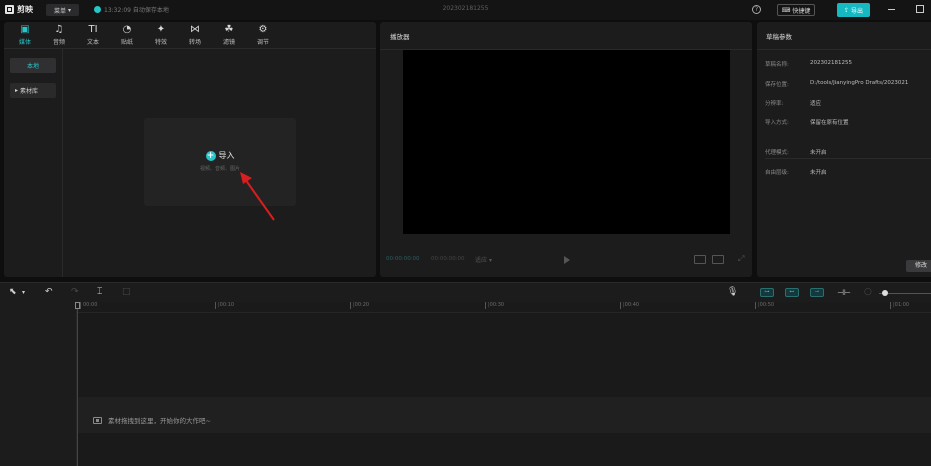  What do you see at coordinates (33, 65) in the screenshot?
I see `sidebar-item-local: 本地` at bounding box center [33, 65].